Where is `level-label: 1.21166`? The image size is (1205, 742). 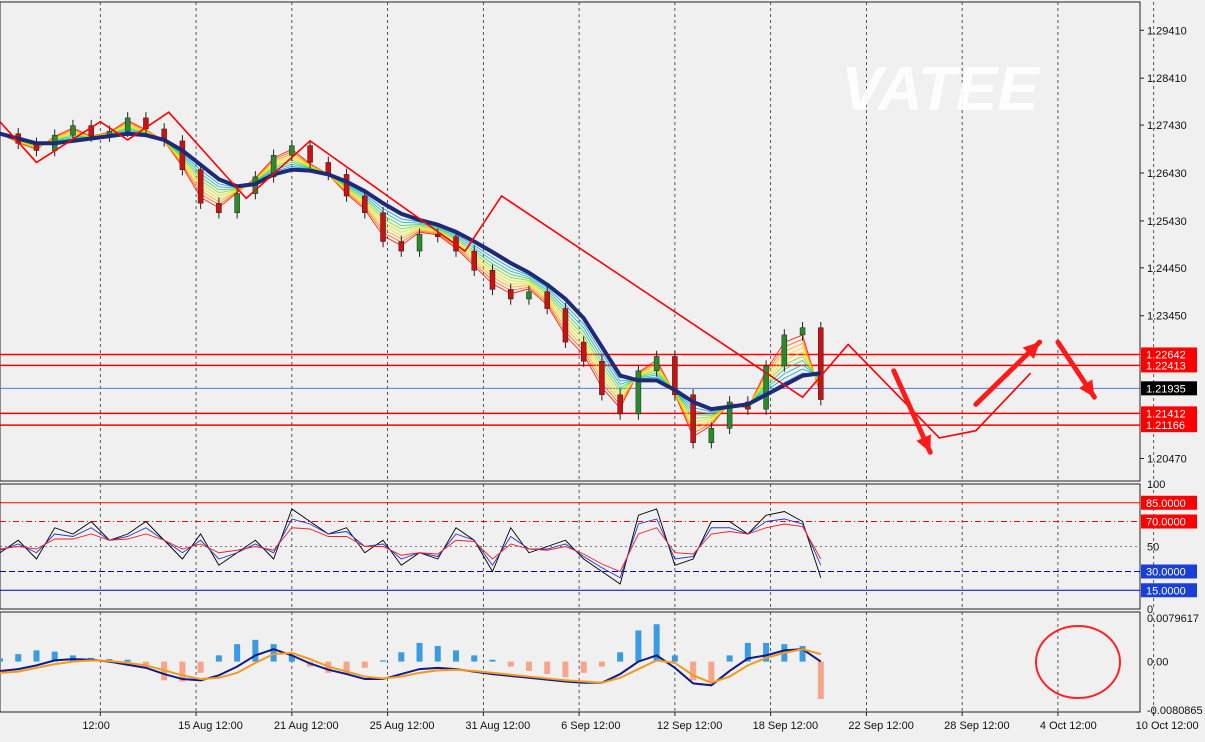 level-label: 1.21166 is located at coordinates (1165, 426).